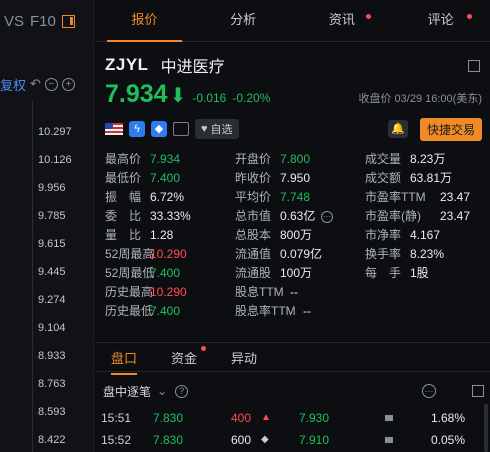  What do you see at coordinates (129, 311) in the screenshot?
I see `stat-label: 历史最低` at bounding box center [129, 311].